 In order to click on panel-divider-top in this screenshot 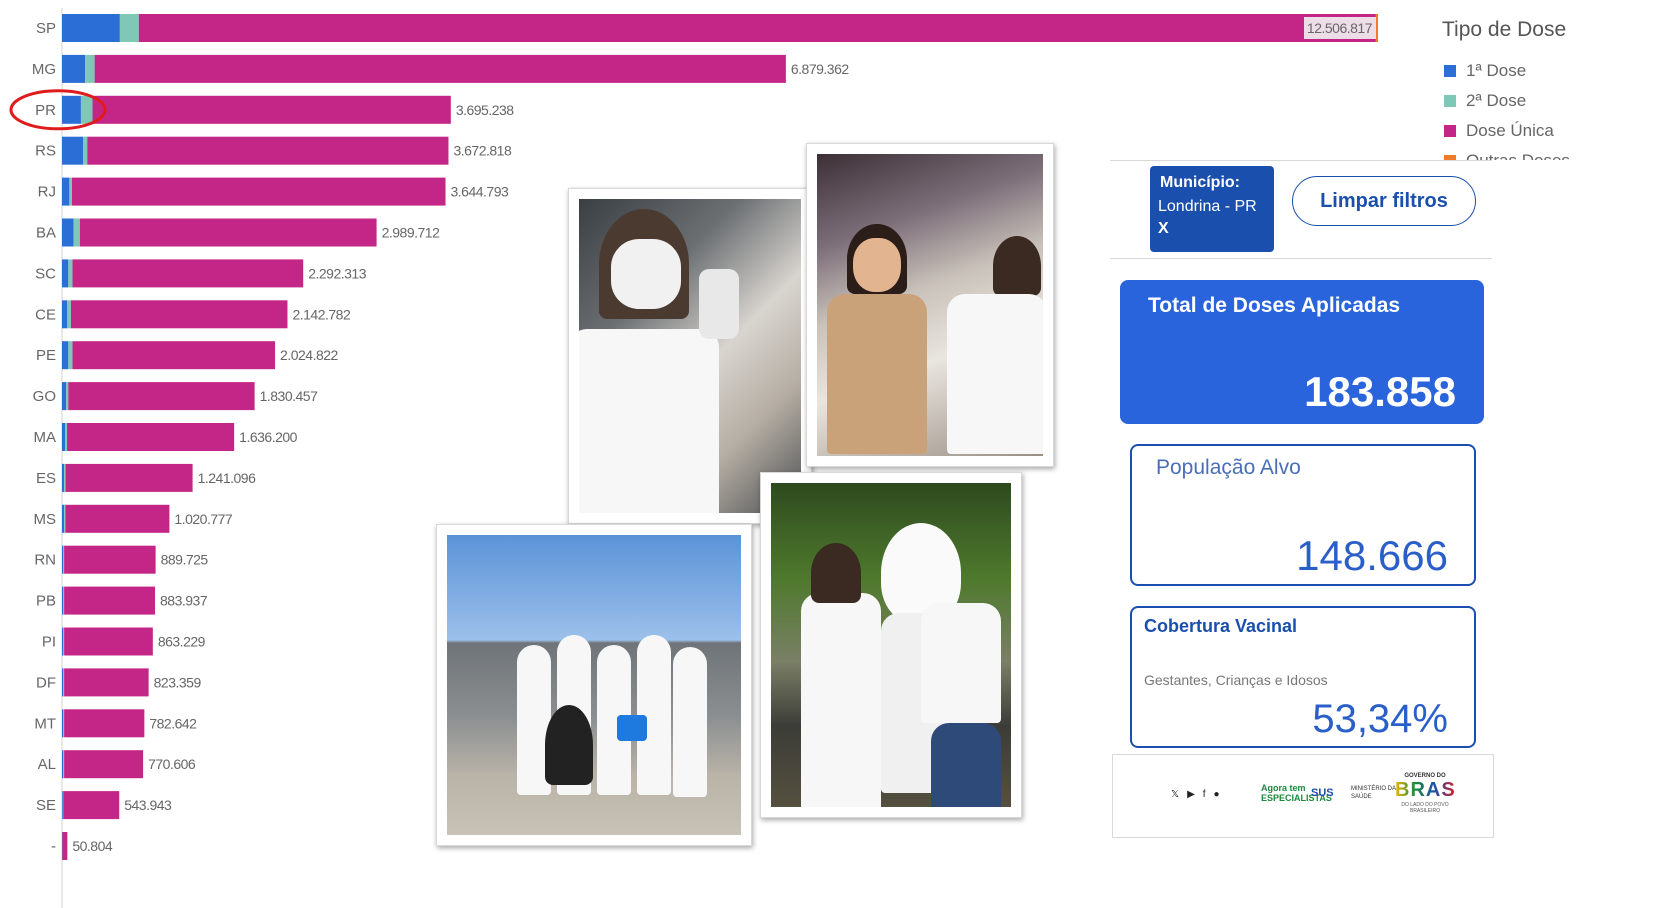, I will do `click(1301, 160)`.